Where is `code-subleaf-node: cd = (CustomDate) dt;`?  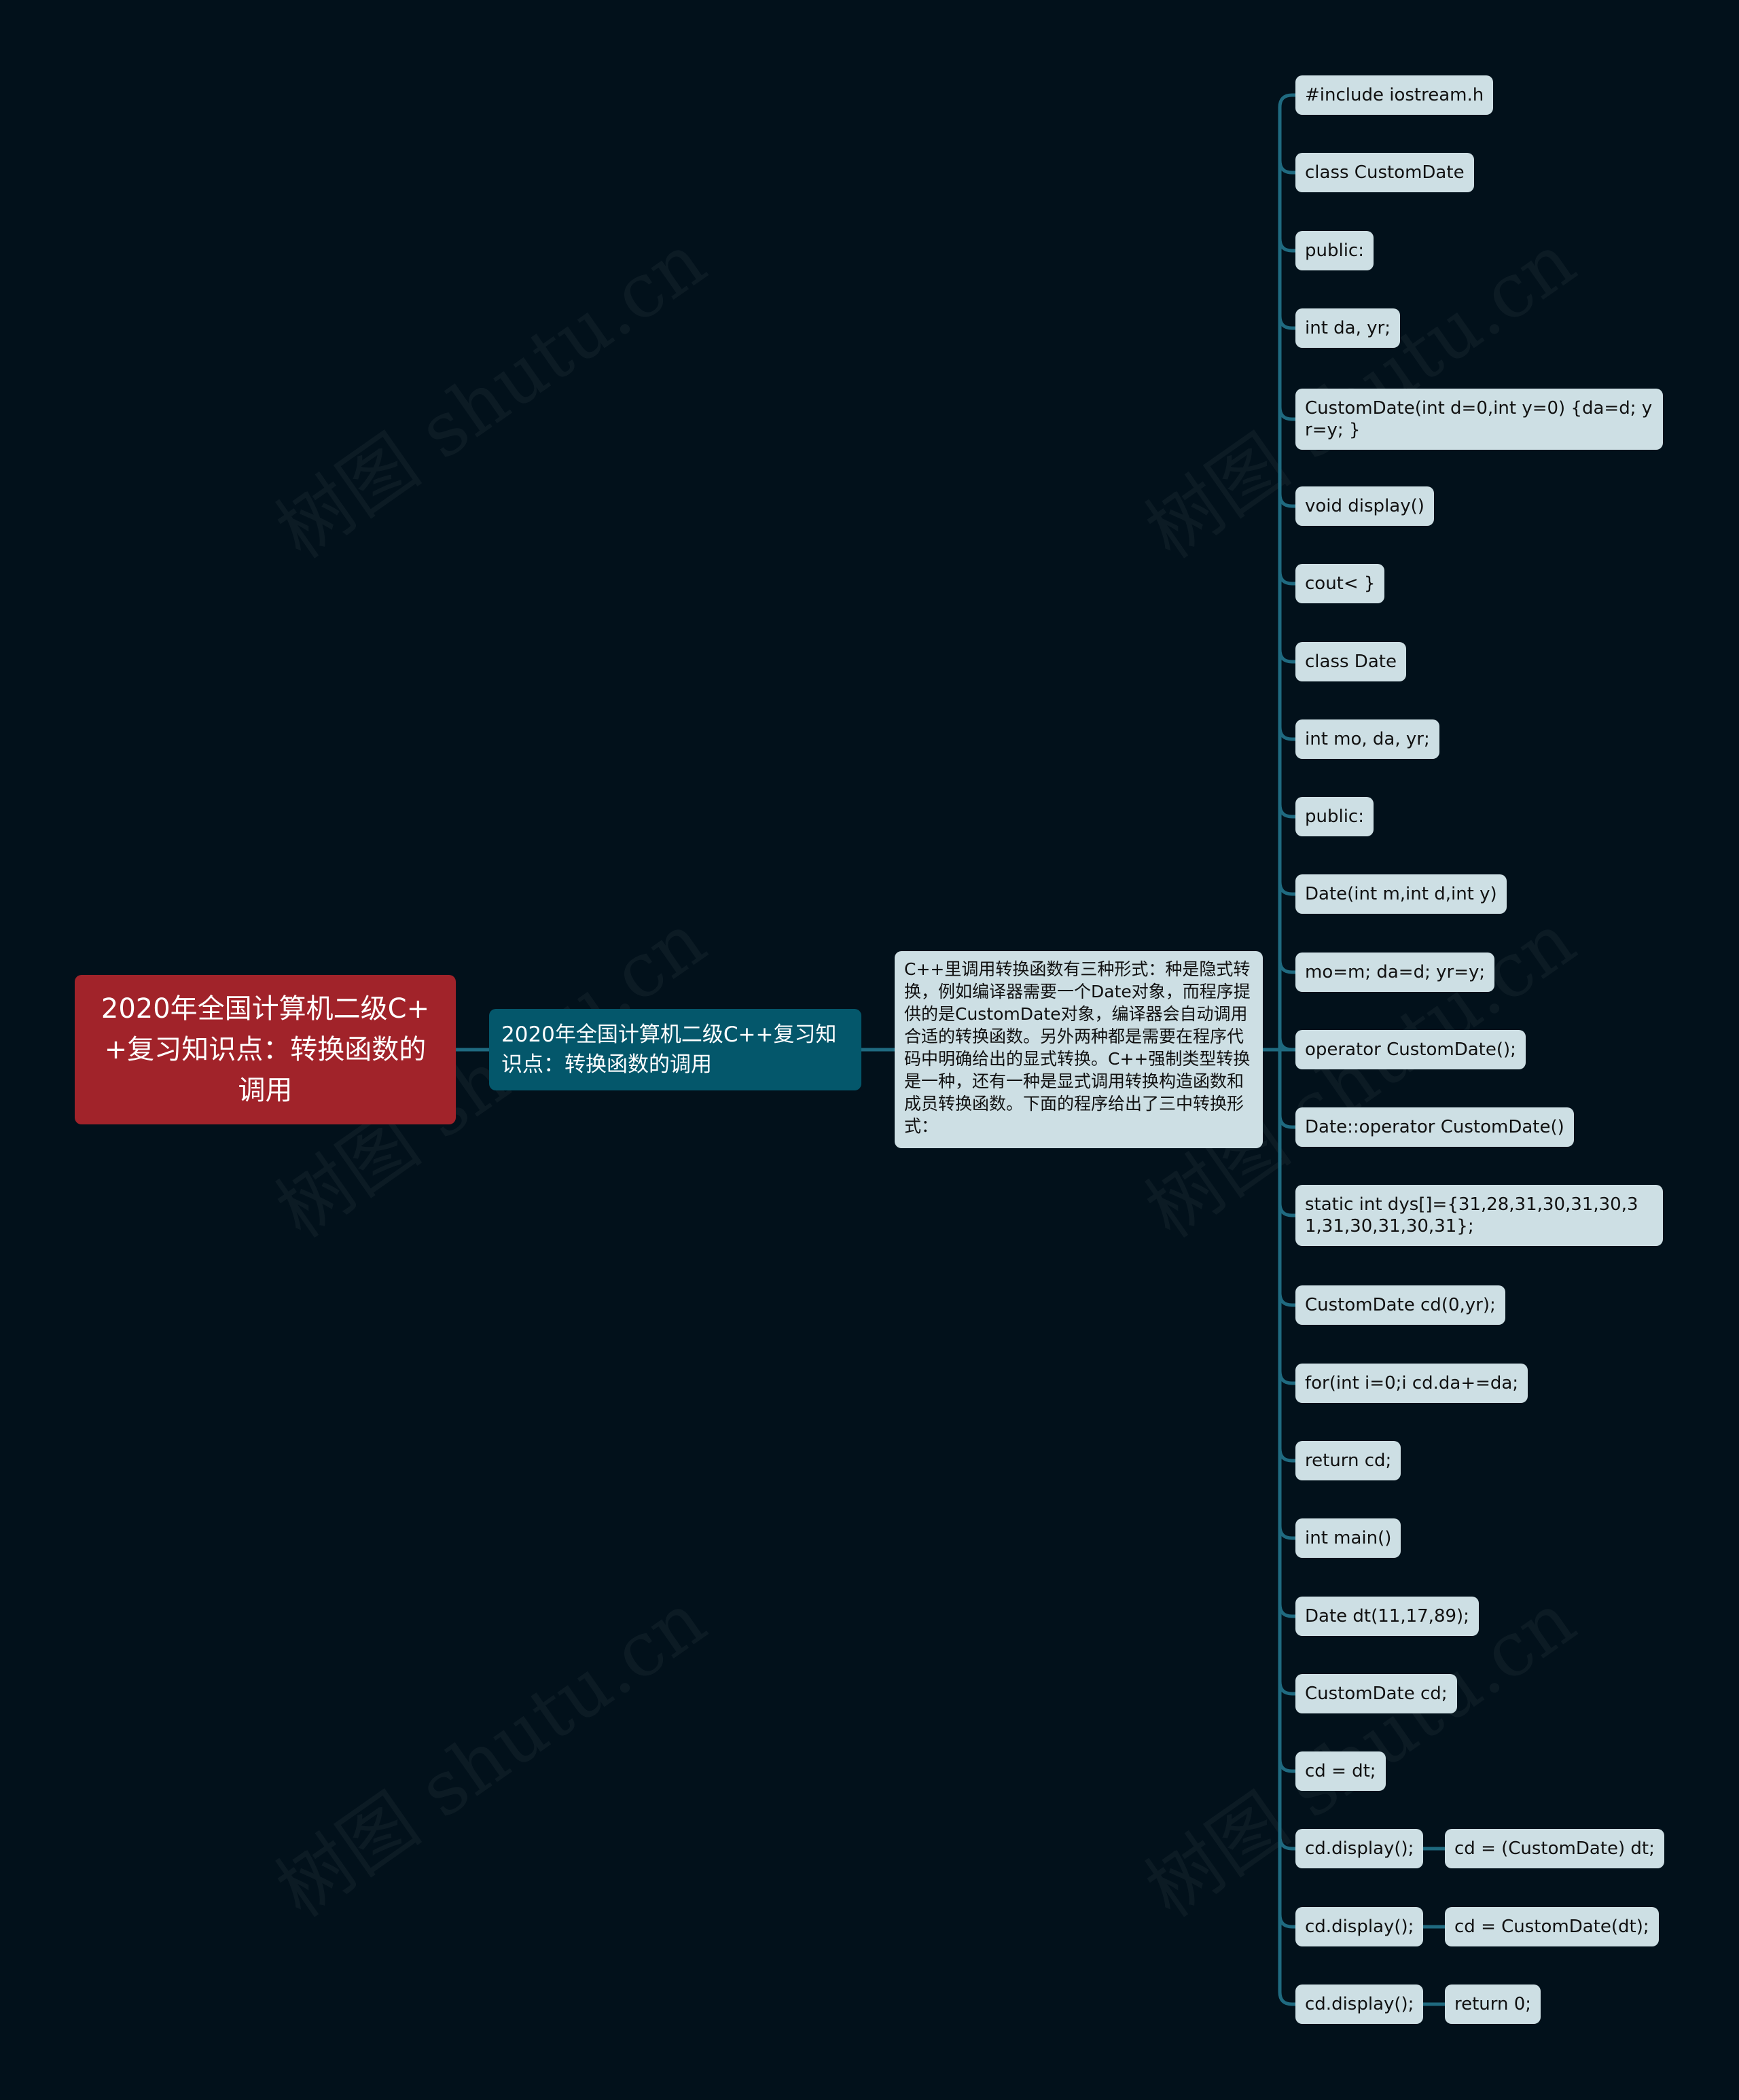
code-subleaf-node: cd = (CustomDate) dt; is located at coordinates (1554, 1848).